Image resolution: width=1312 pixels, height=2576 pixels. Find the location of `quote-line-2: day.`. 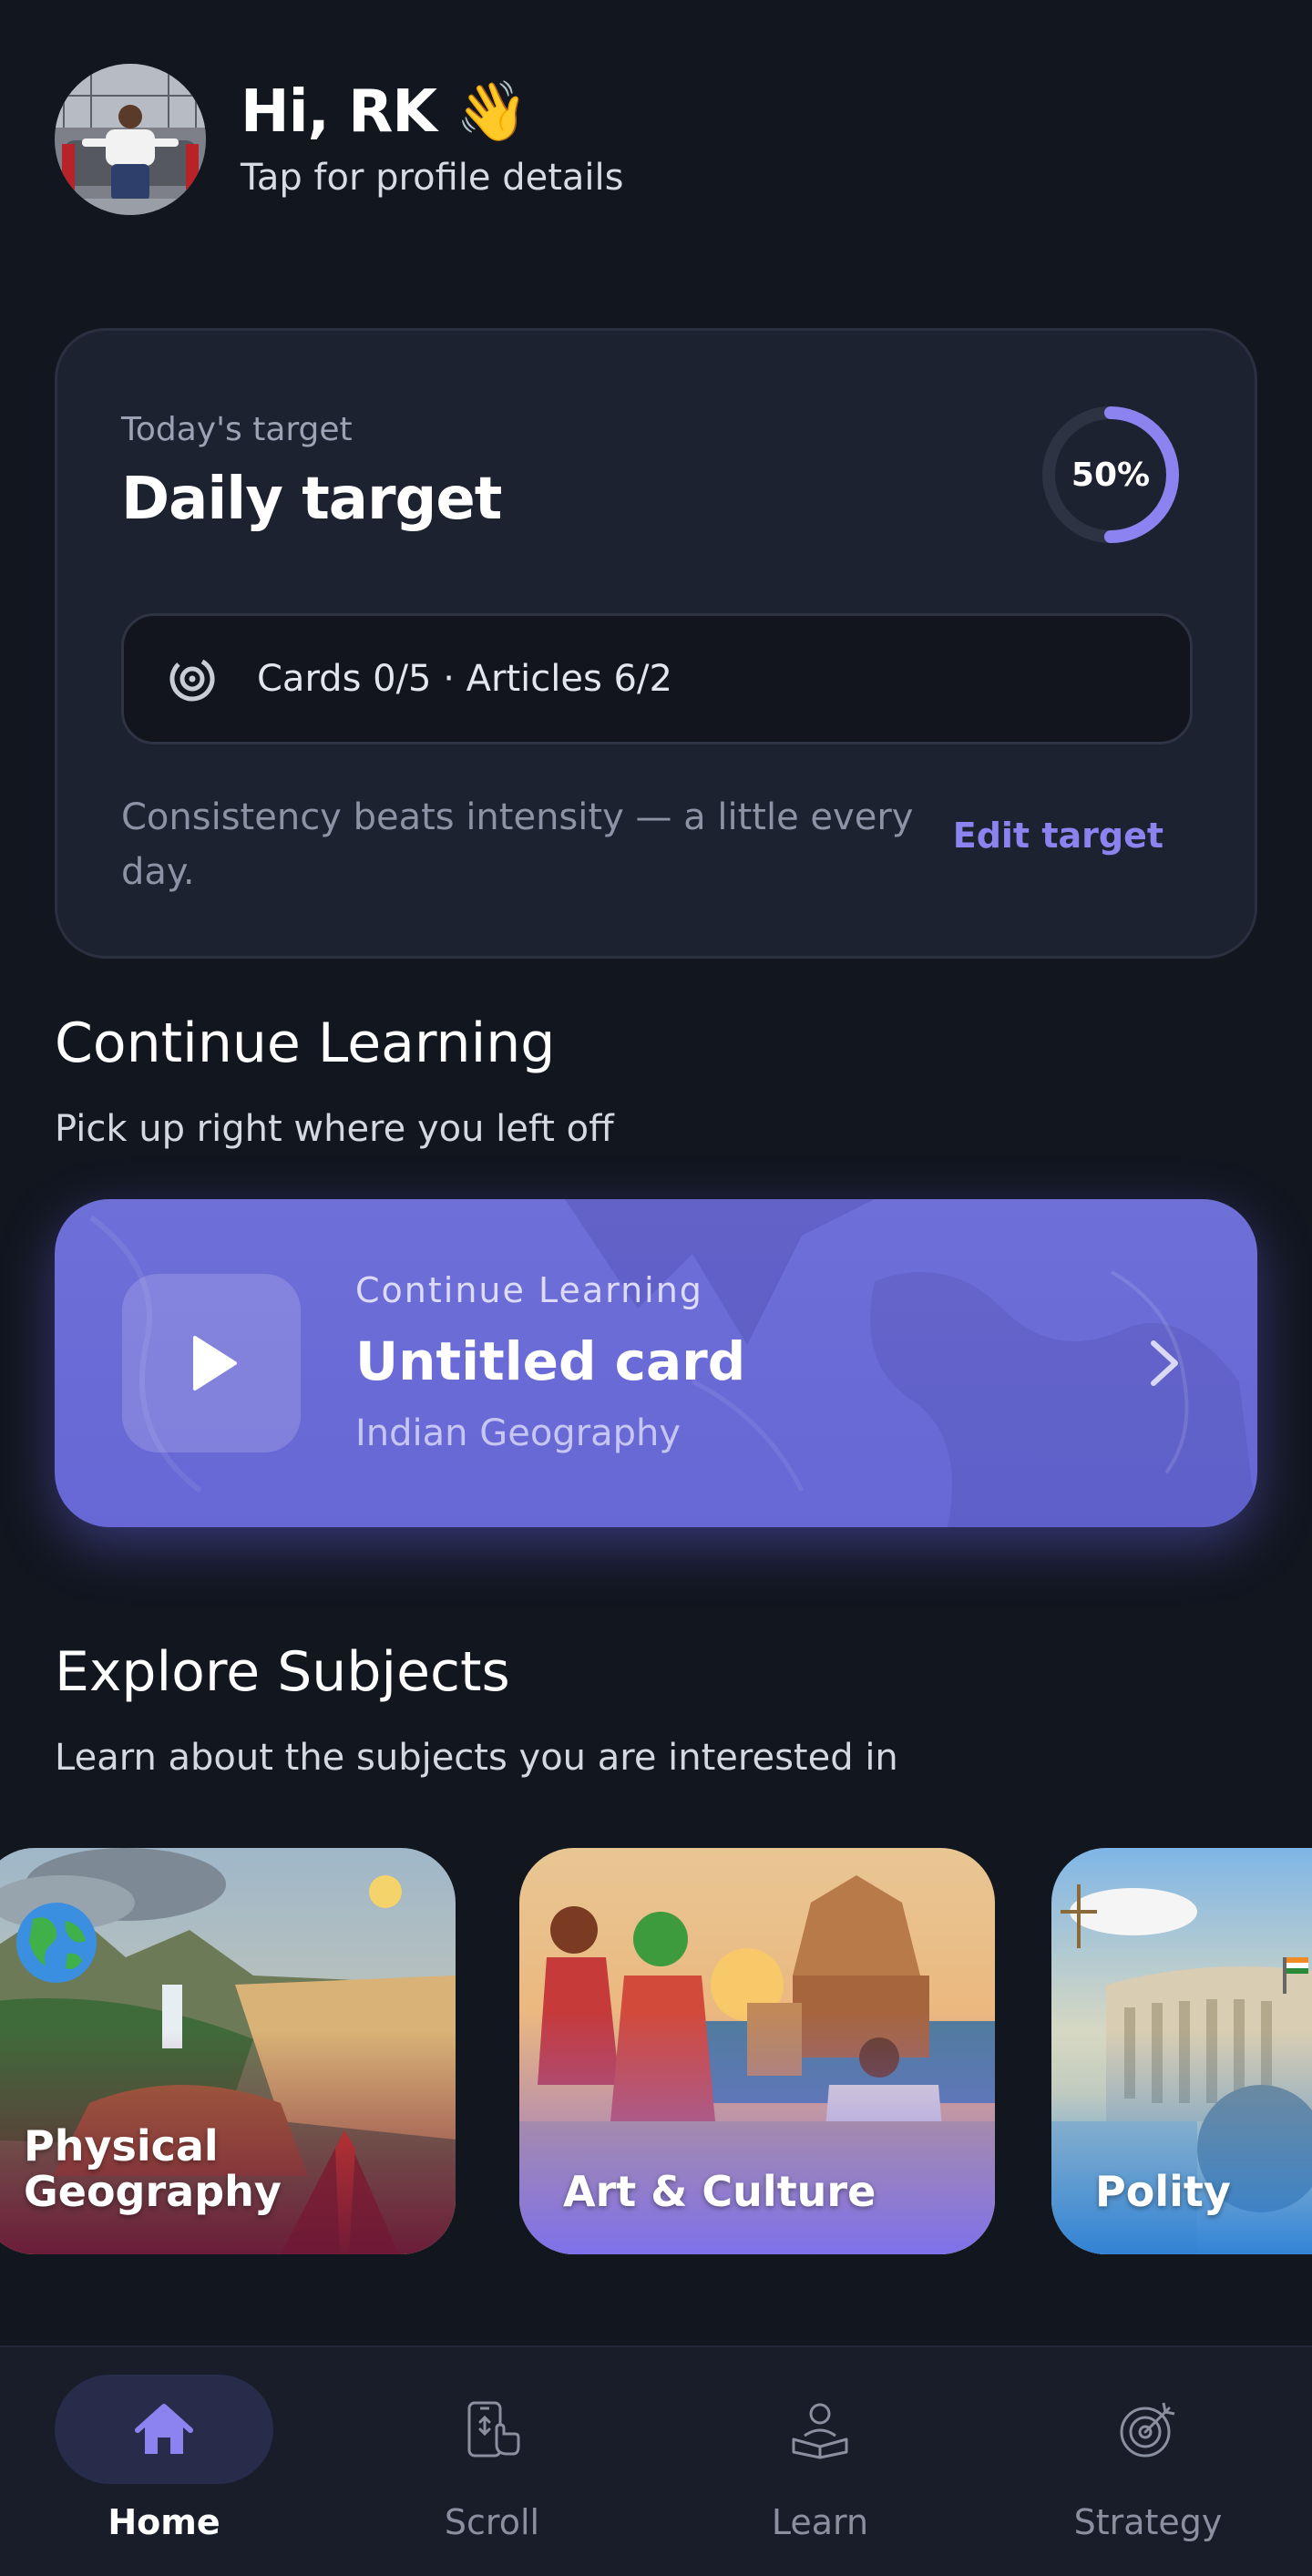

quote-line-2: day. is located at coordinates (158, 872).